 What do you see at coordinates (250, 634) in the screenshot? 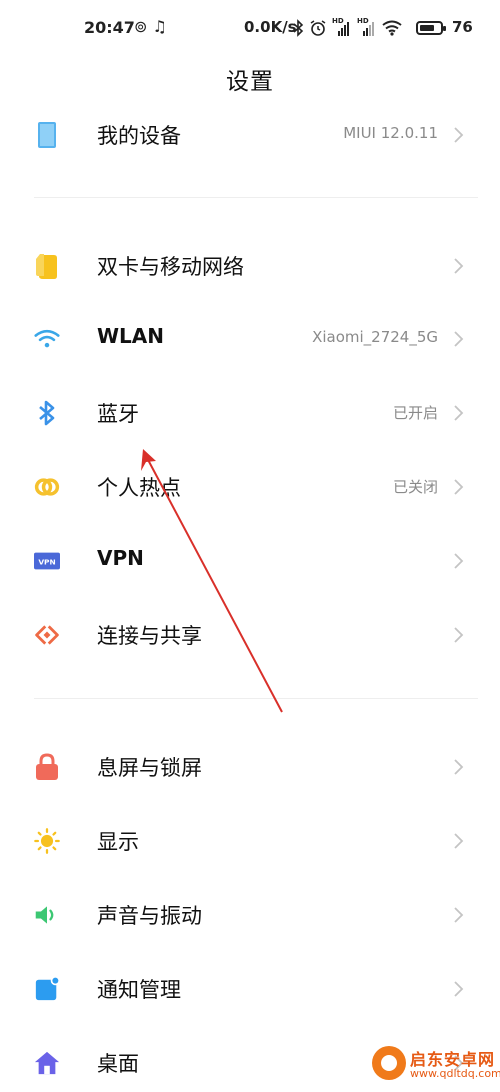
I see `settings-row-connection-share: 连接与共享` at bounding box center [250, 634].